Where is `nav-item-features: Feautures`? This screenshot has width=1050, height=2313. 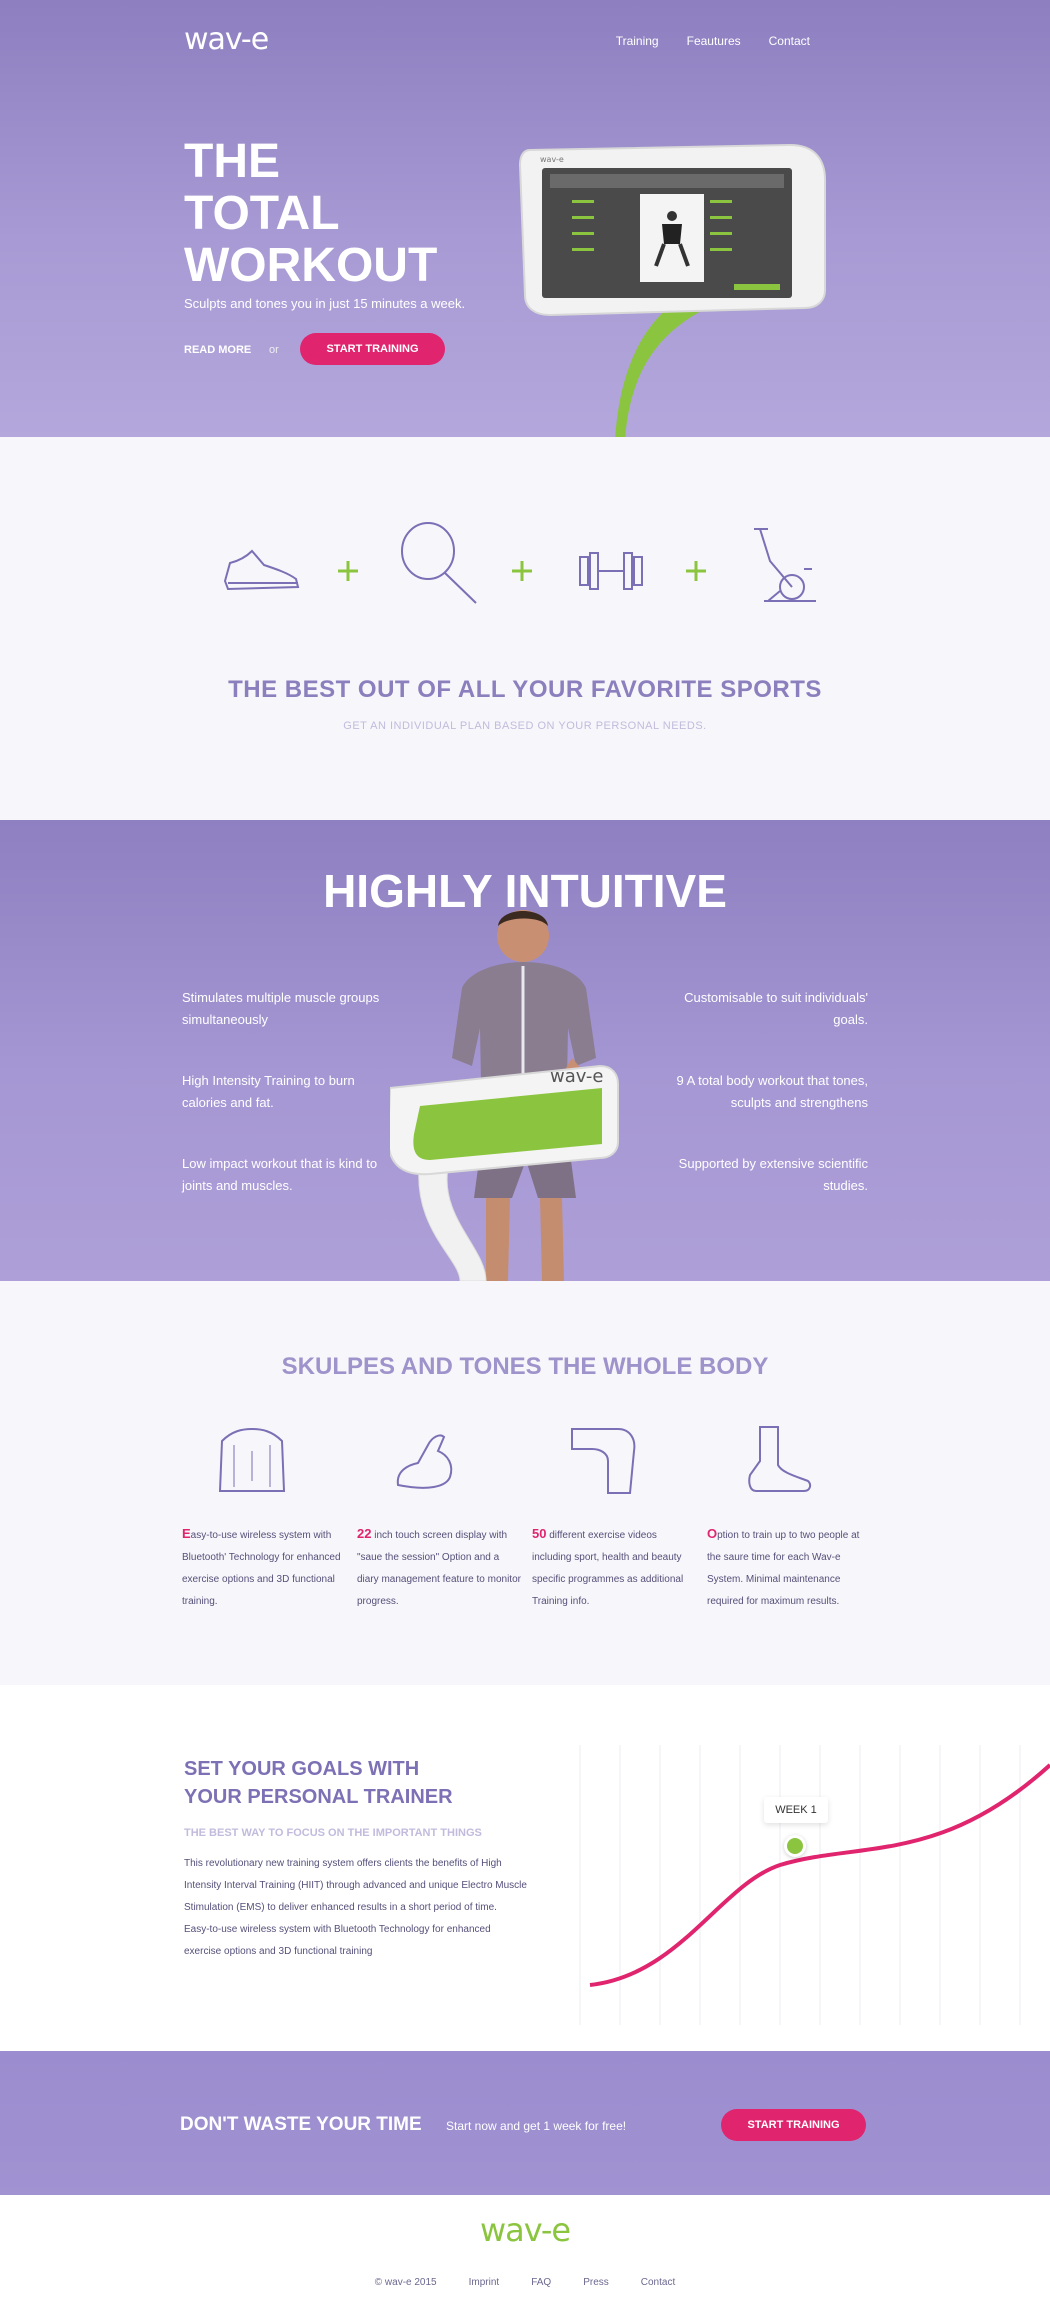
nav-item-features: Feautures is located at coordinates (714, 41).